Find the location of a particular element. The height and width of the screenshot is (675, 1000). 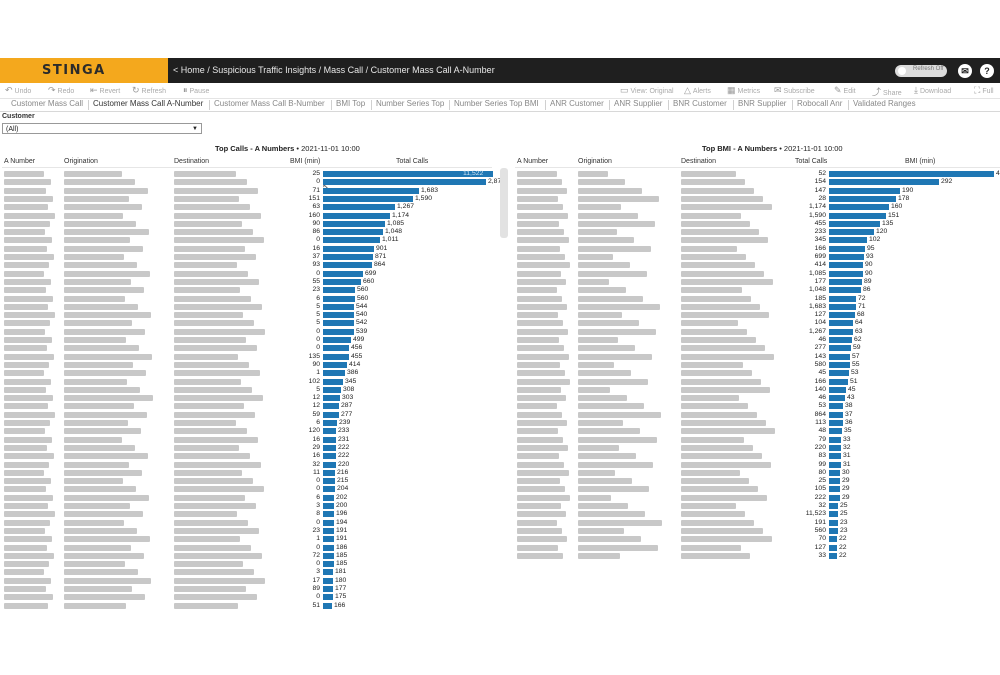

toolbar-metrics-button: ▦ Metrics is located at coordinates (743, 90).